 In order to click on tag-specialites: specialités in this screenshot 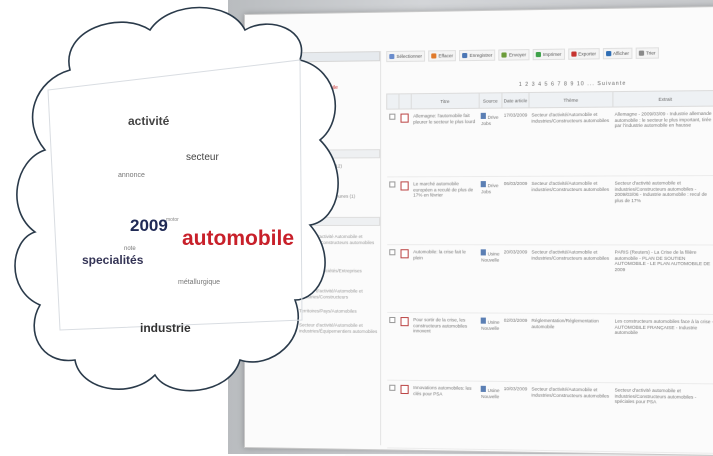, I will do `click(112, 260)`.